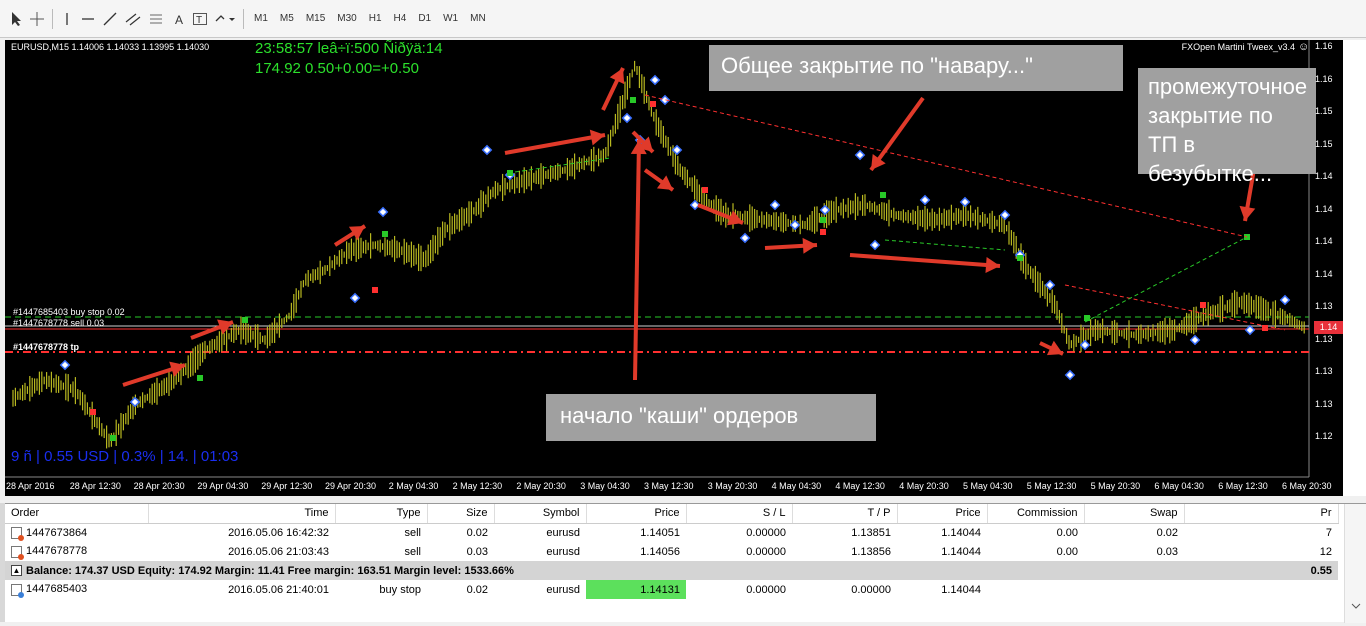 The width and height of the screenshot is (1366, 626). Describe the element at coordinates (916, 68) in the screenshot. I see `annotation-general-close: Общее закрытие по "навару..."` at that location.